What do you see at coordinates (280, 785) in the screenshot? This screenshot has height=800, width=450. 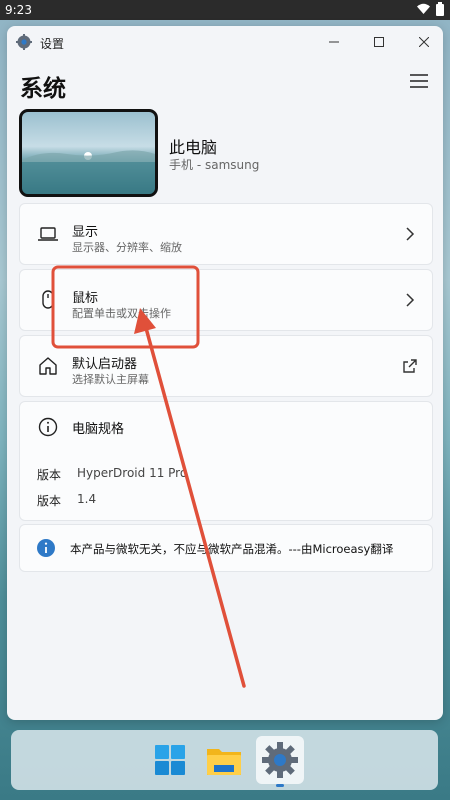 I see `active-indicator` at bounding box center [280, 785].